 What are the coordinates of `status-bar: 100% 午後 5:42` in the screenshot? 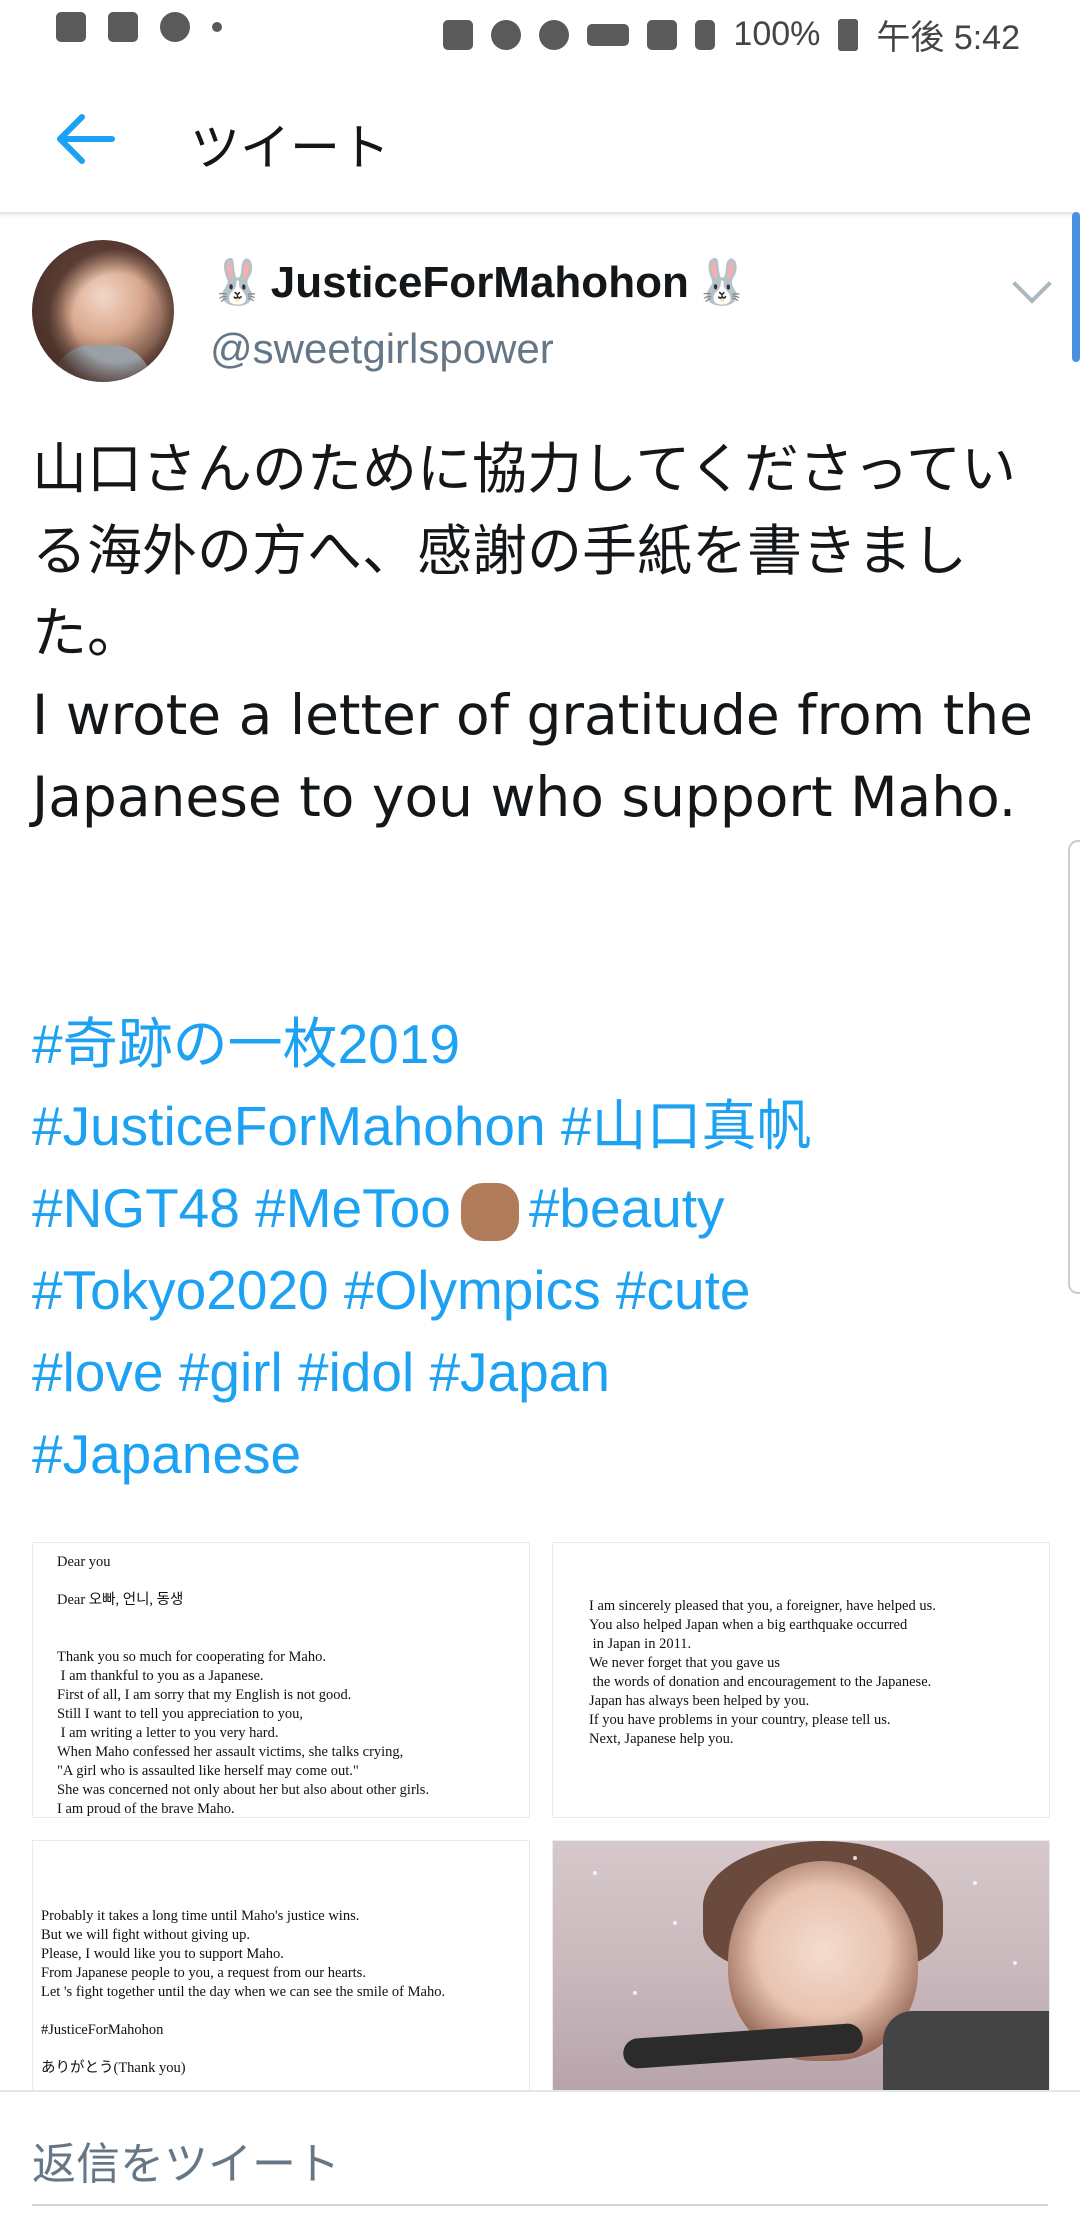 It's located at (540, 31).